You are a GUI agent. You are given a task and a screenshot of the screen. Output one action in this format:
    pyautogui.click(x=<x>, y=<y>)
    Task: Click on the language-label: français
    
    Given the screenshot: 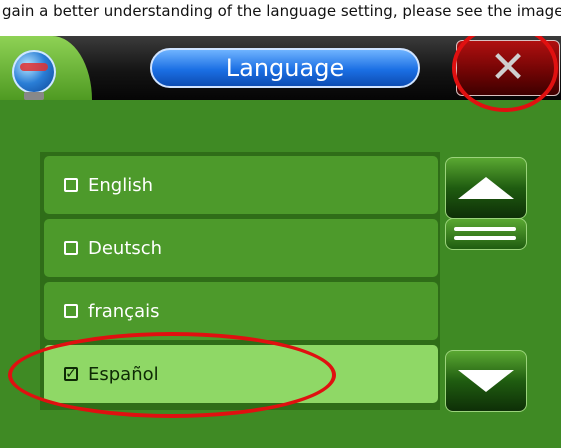 What is the action you would take?
    pyautogui.click(x=124, y=311)
    